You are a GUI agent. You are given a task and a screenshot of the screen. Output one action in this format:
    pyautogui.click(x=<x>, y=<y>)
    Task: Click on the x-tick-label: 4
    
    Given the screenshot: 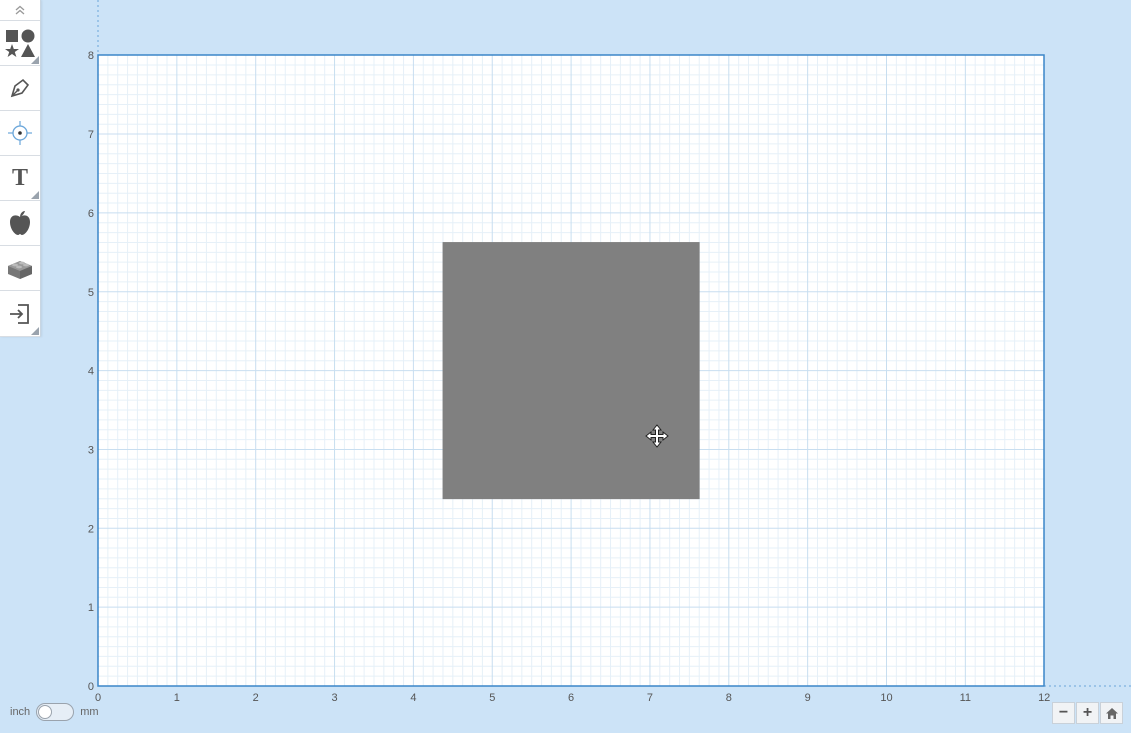 What is the action you would take?
    pyautogui.click(x=413, y=698)
    